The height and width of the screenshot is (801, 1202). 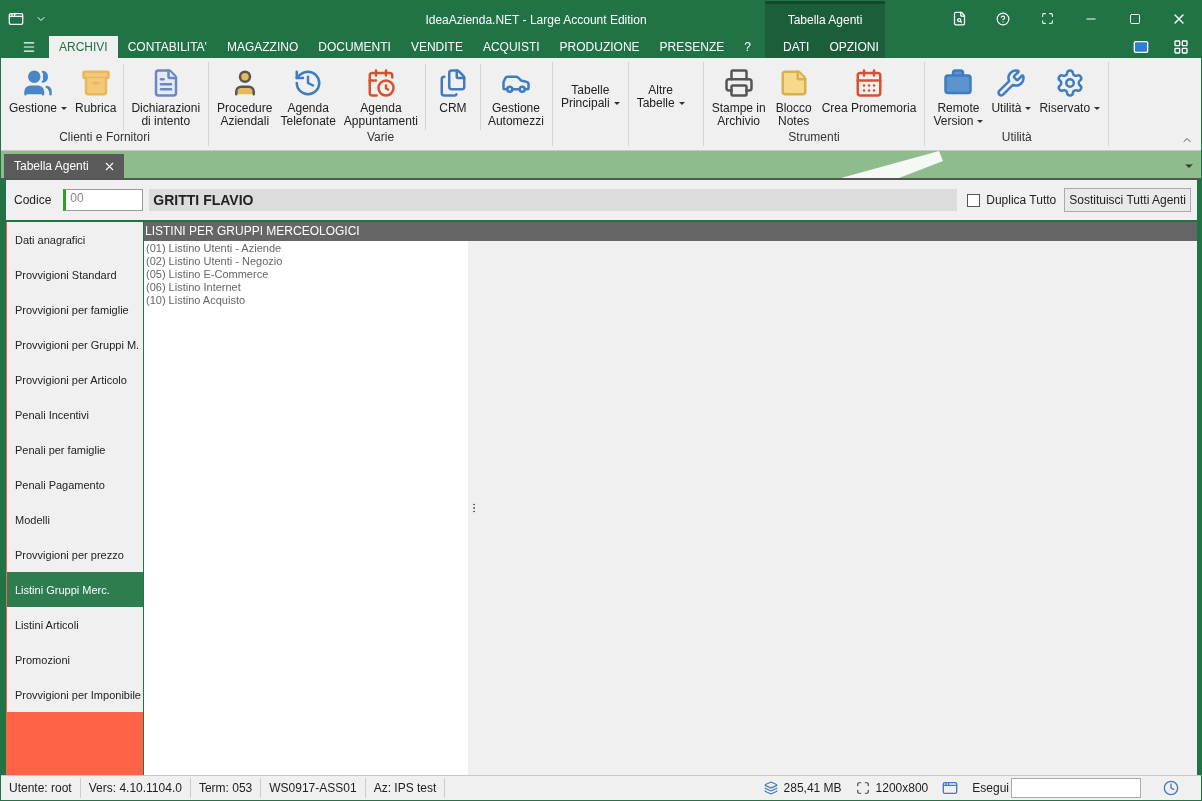 What do you see at coordinates (306, 300) in the screenshot?
I see `list-item: (10) Listino Acquisto` at bounding box center [306, 300].